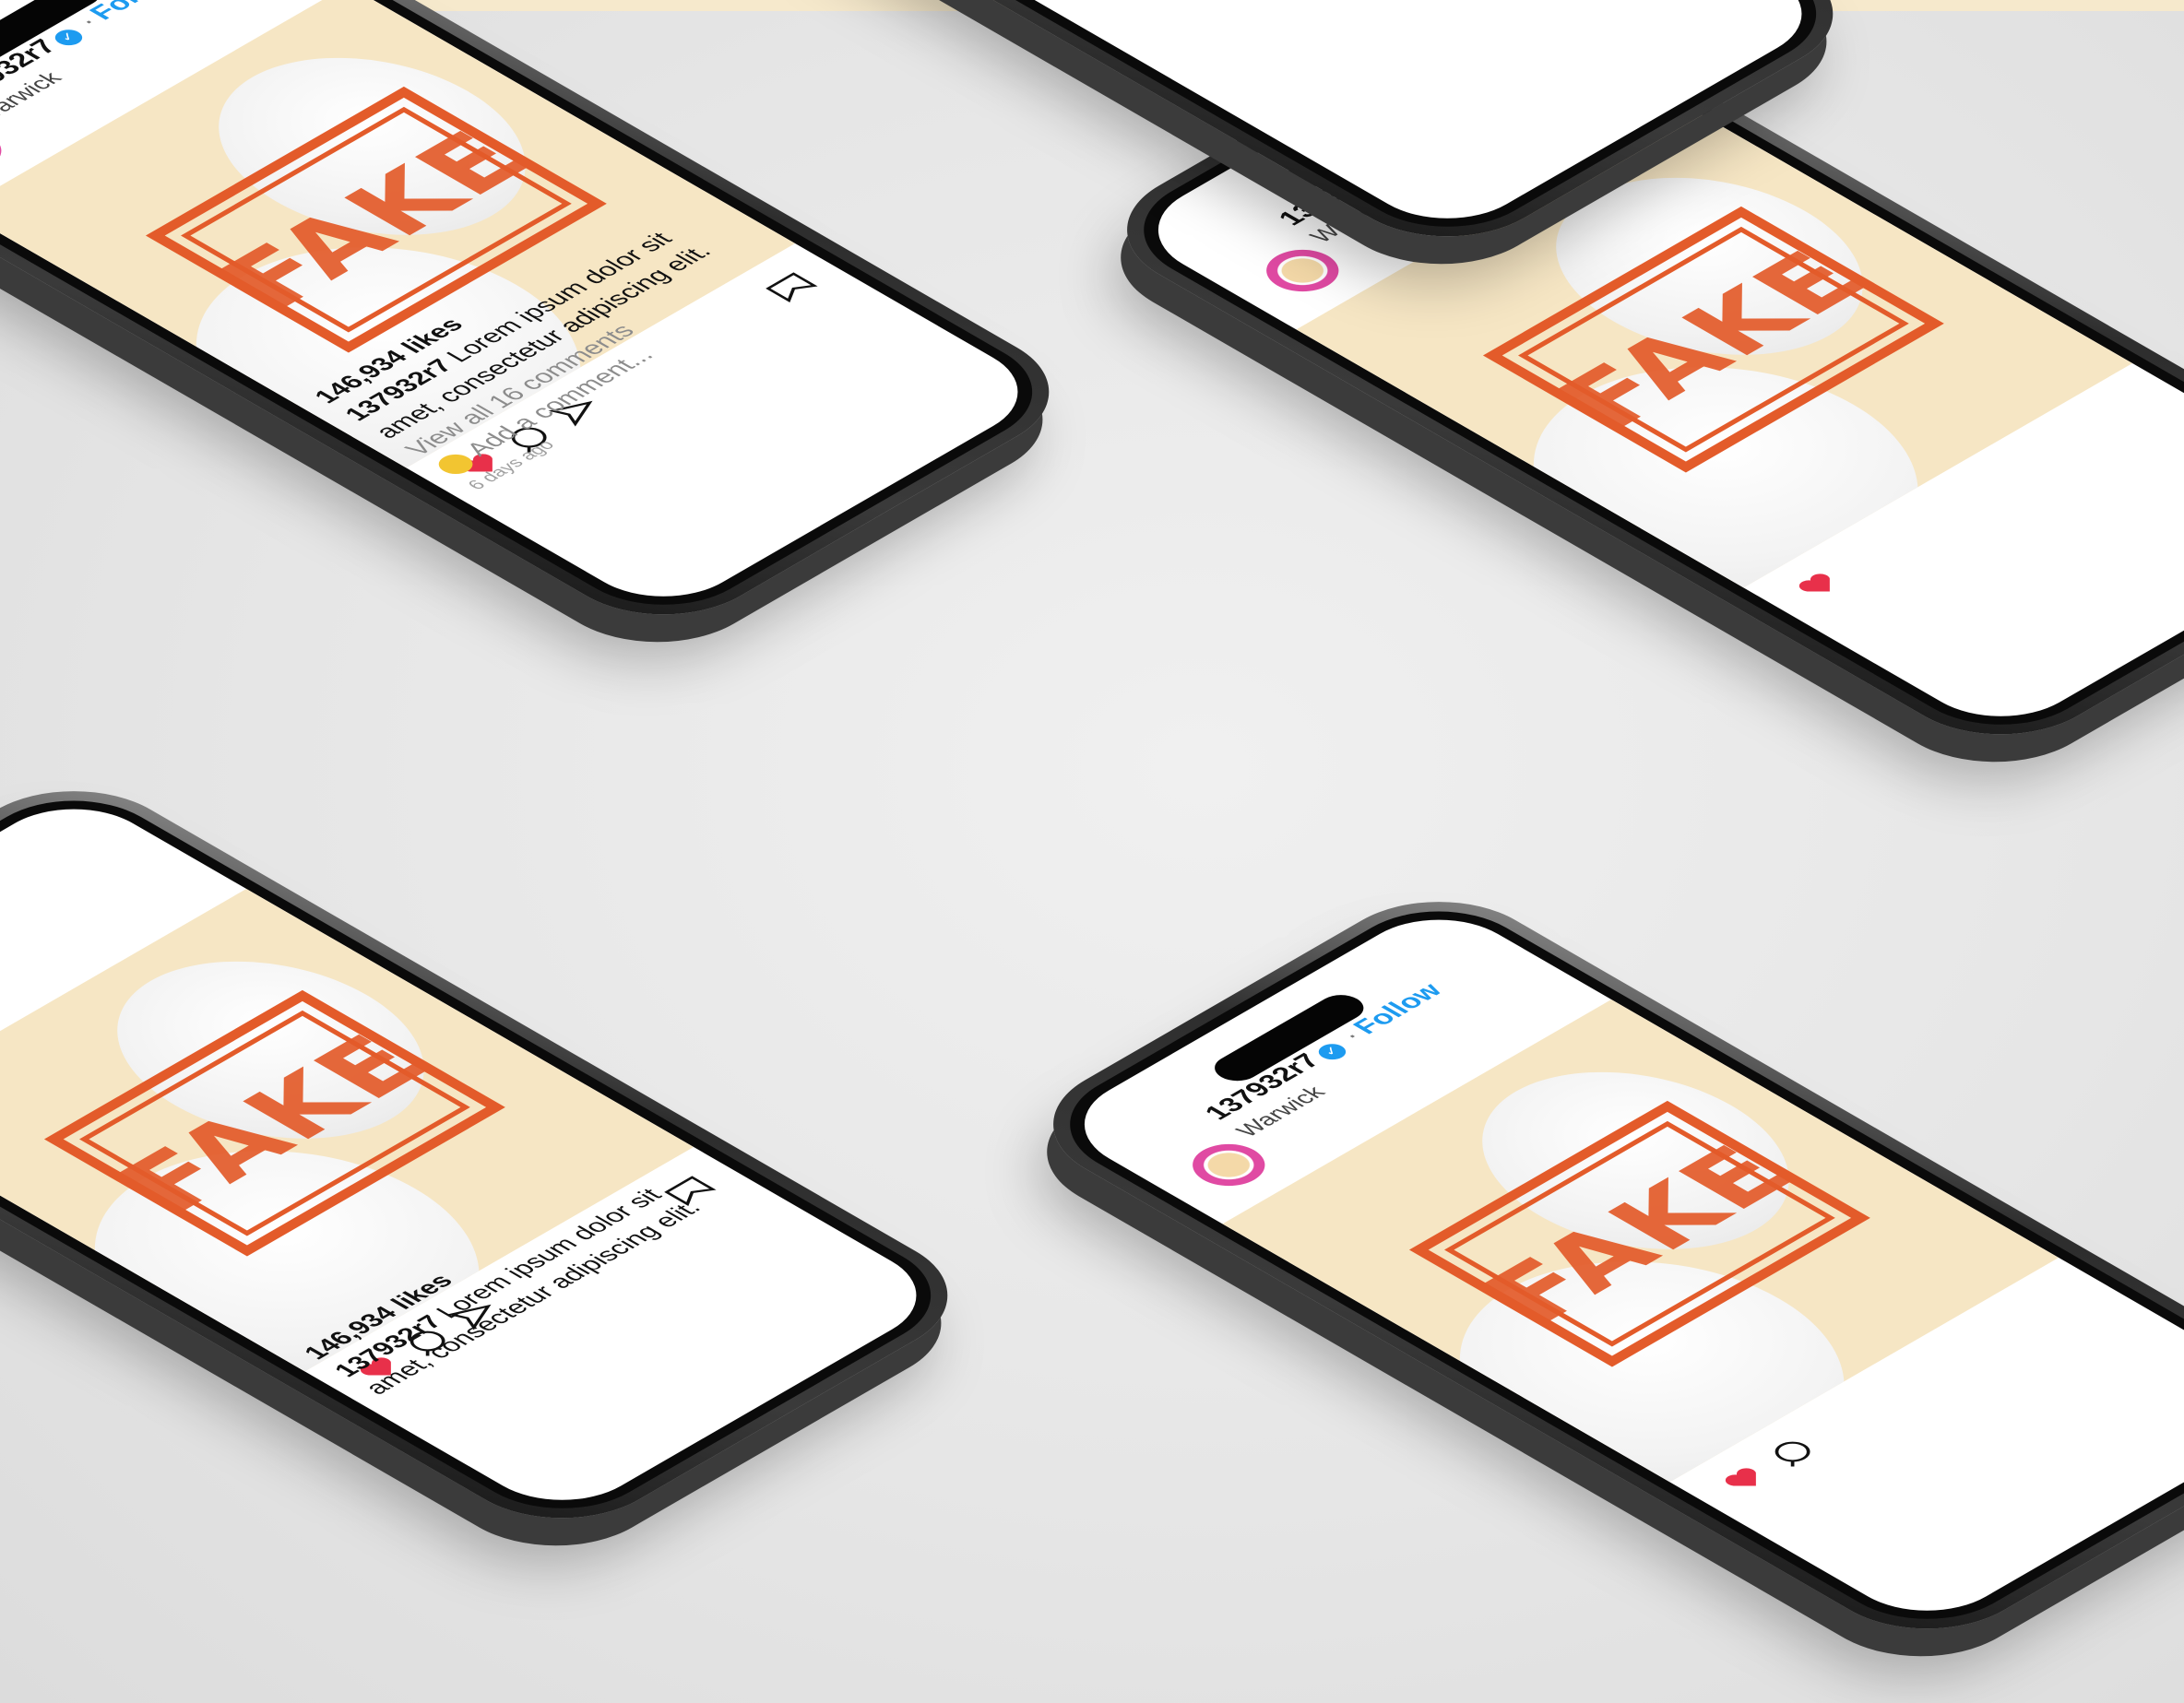  What do you see at coordinates (134, 12) in the screenshot?
I see `follow-button: Follow` at bounding box center [134, 12].